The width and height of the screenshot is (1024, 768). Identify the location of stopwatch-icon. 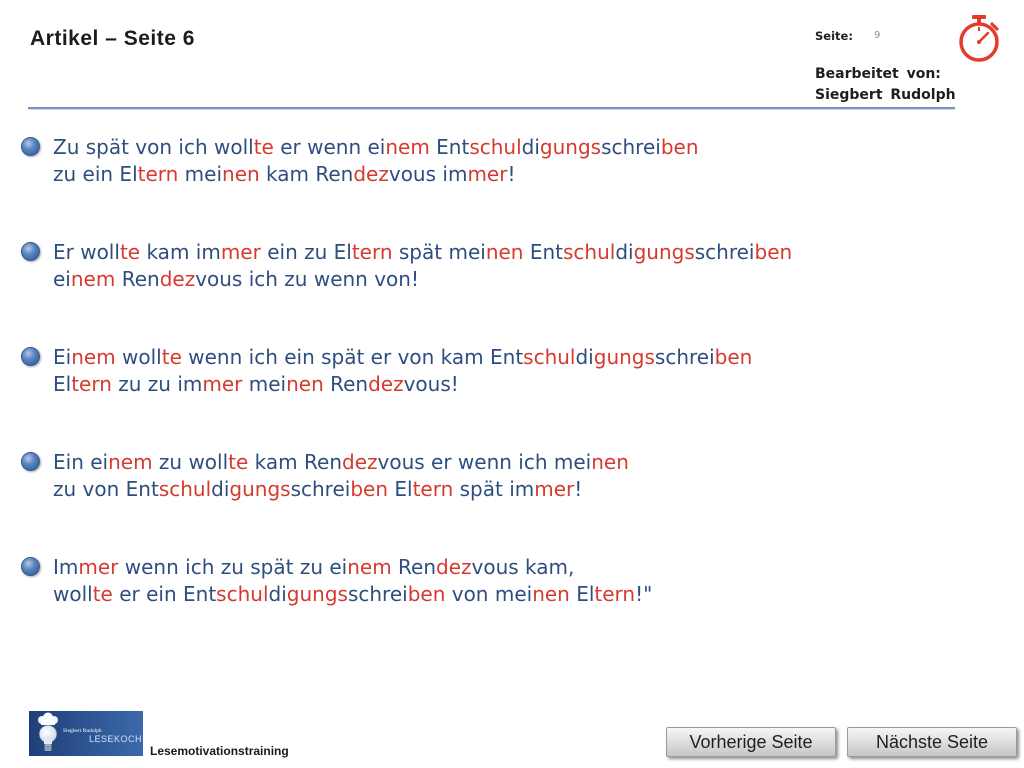
(979, 38).